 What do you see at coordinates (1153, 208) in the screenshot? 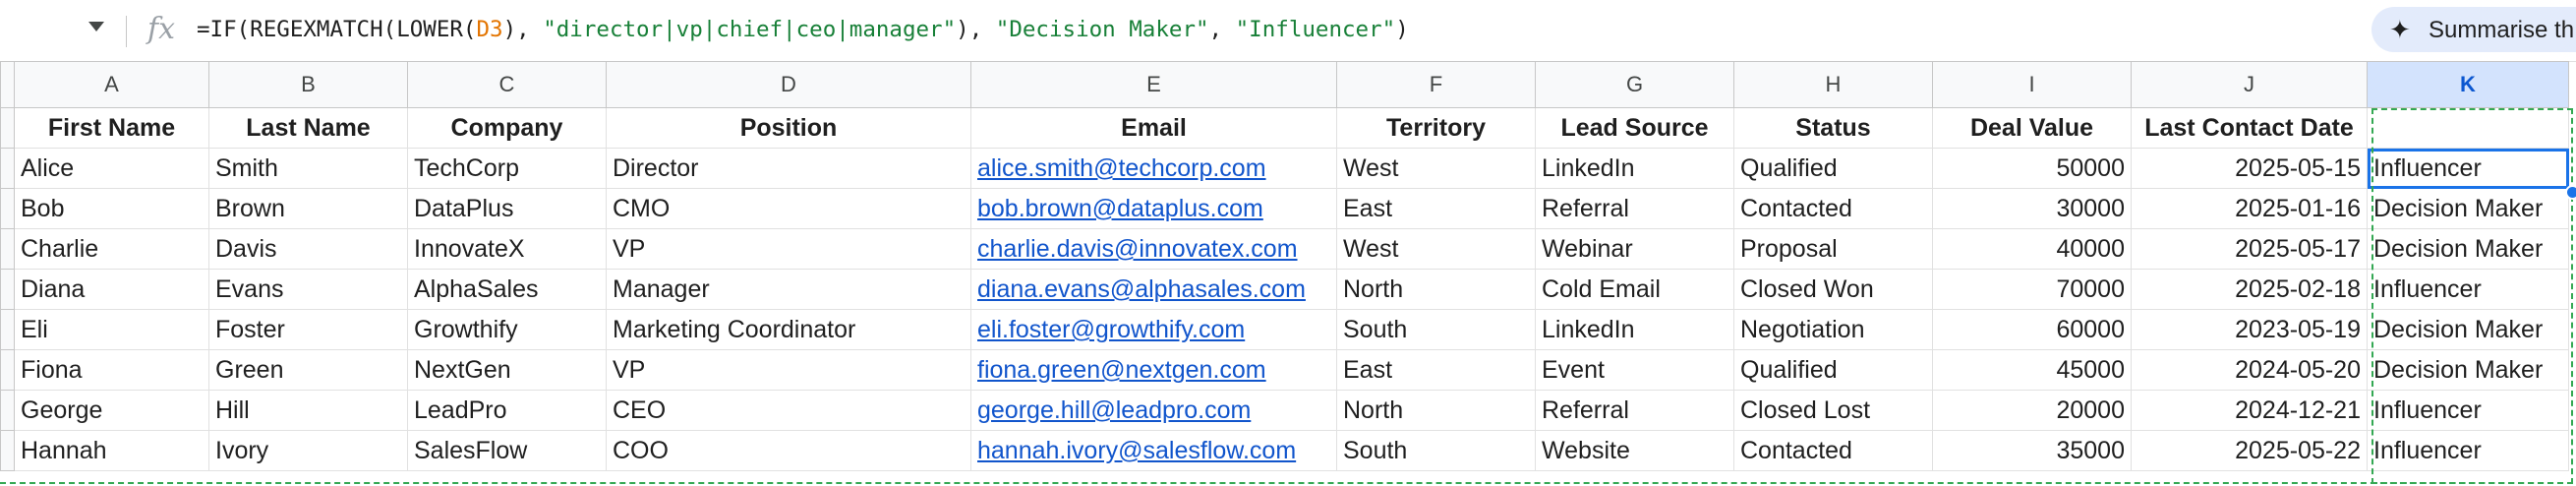
I see `email-link-cell: bob.brown@dataplus.com` at bounding box center [1153, 208].